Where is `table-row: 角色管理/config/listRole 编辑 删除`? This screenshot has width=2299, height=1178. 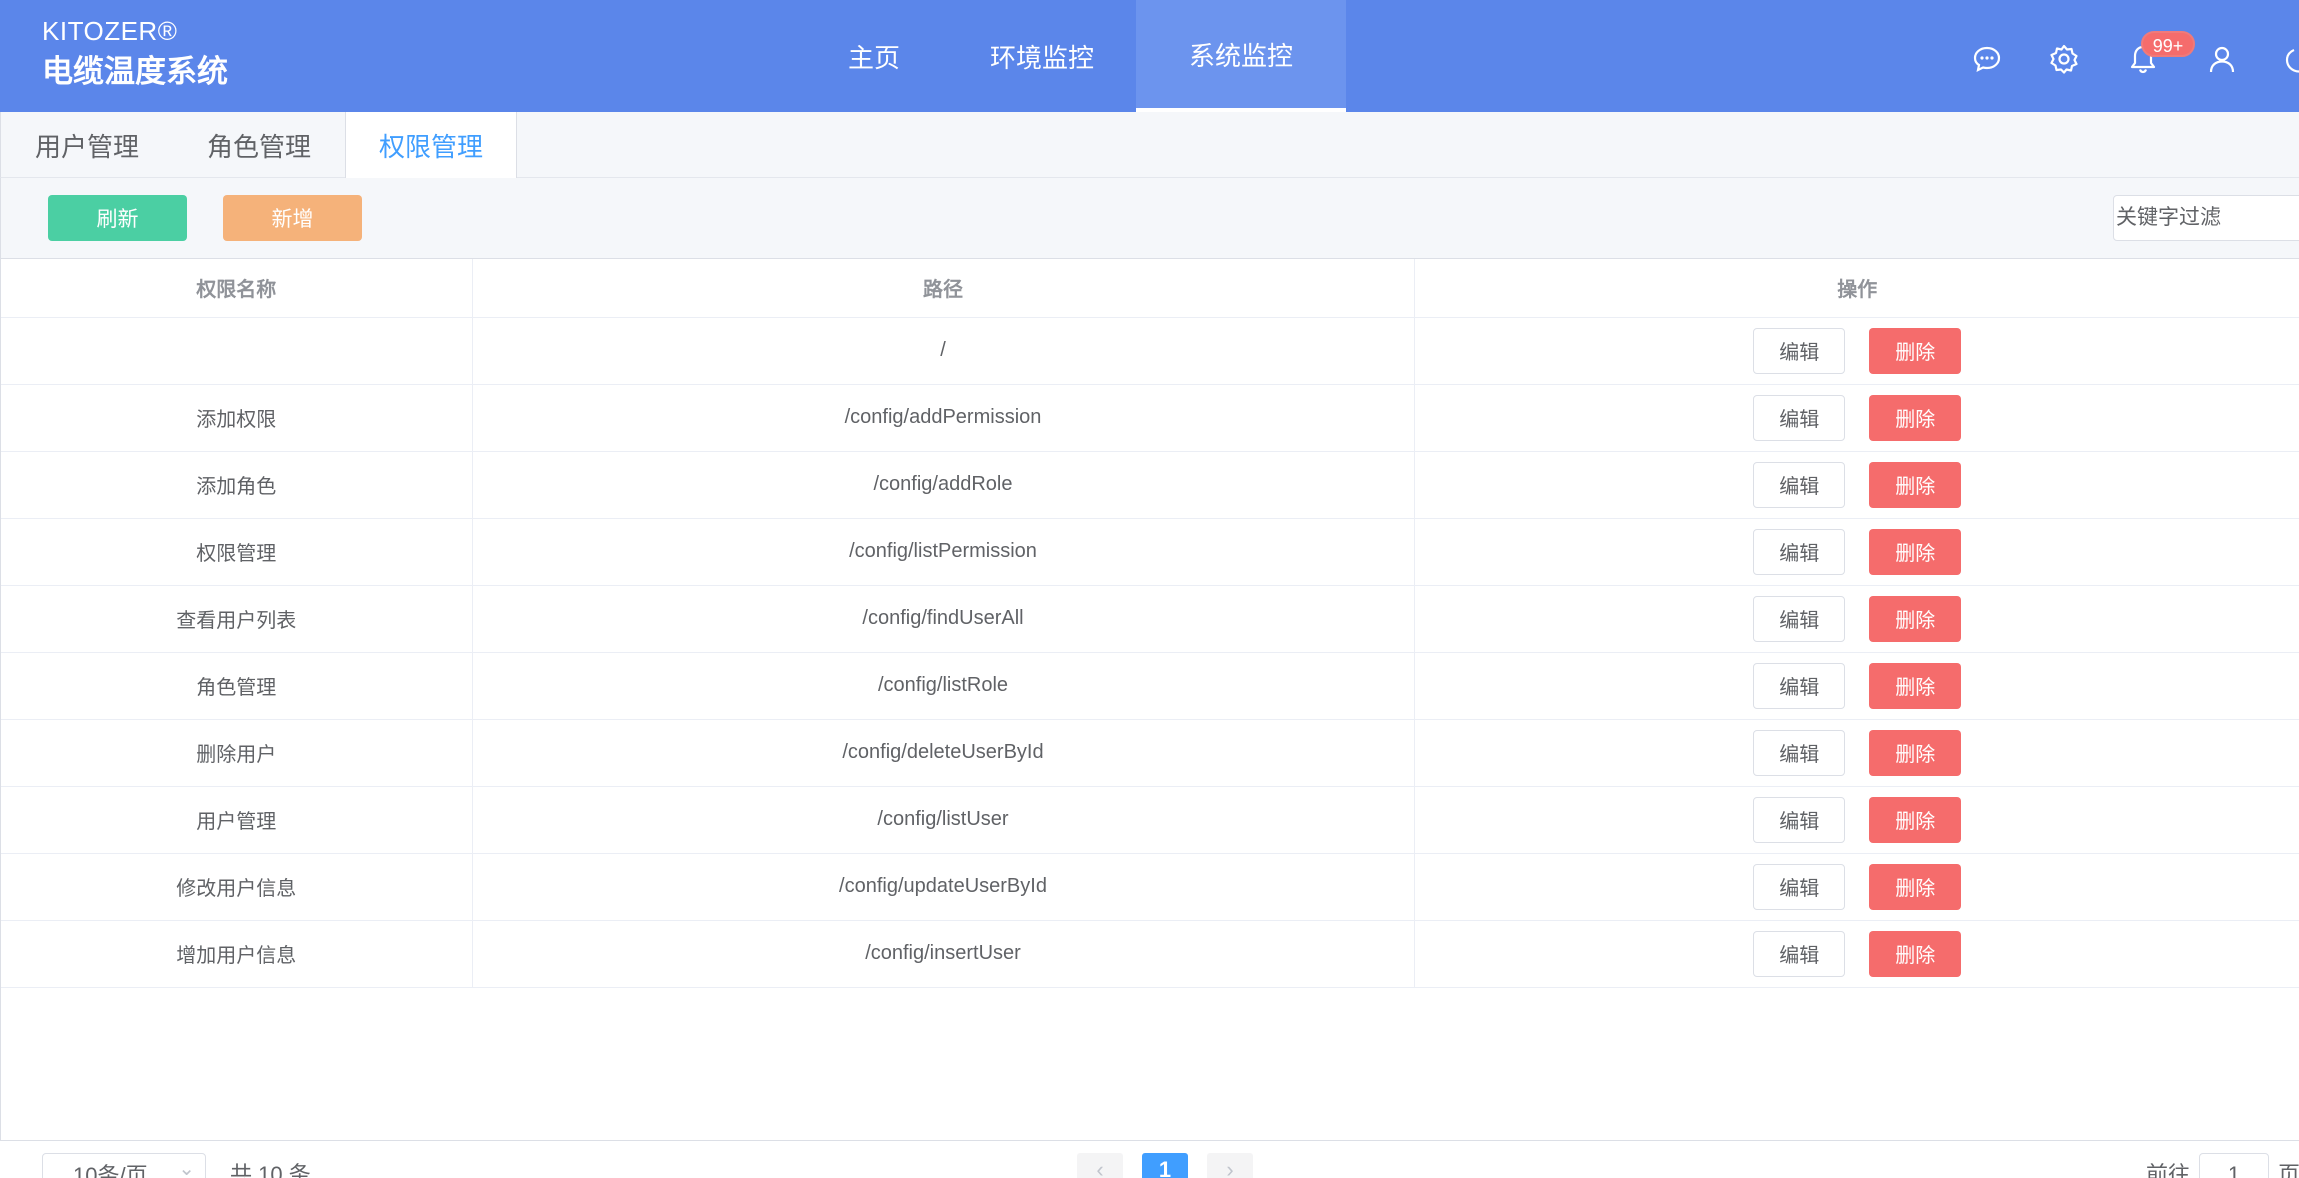 table-row: 角色管理/config/listRole 编辑 删除 is located at coordinates (1150, 686).